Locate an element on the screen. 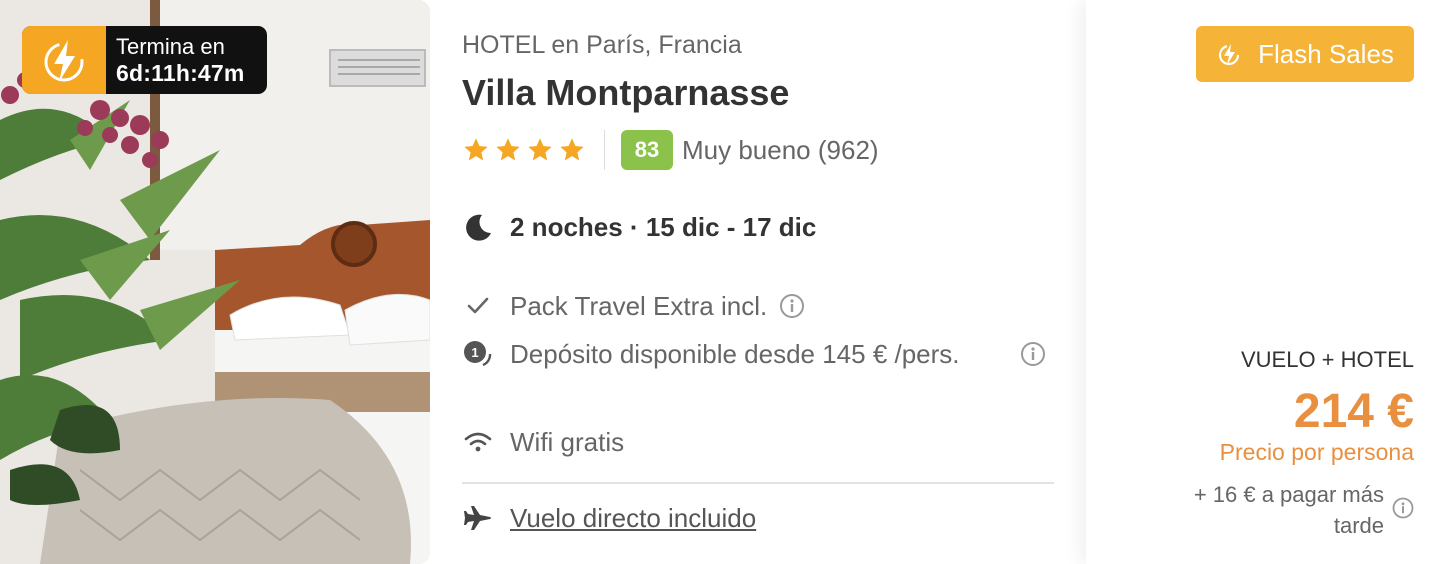 The height and width of the screenshot is (564, 1440). stay-dates: 2 noches · 15 dic - 17 dic is located at coordinates (639, 227).